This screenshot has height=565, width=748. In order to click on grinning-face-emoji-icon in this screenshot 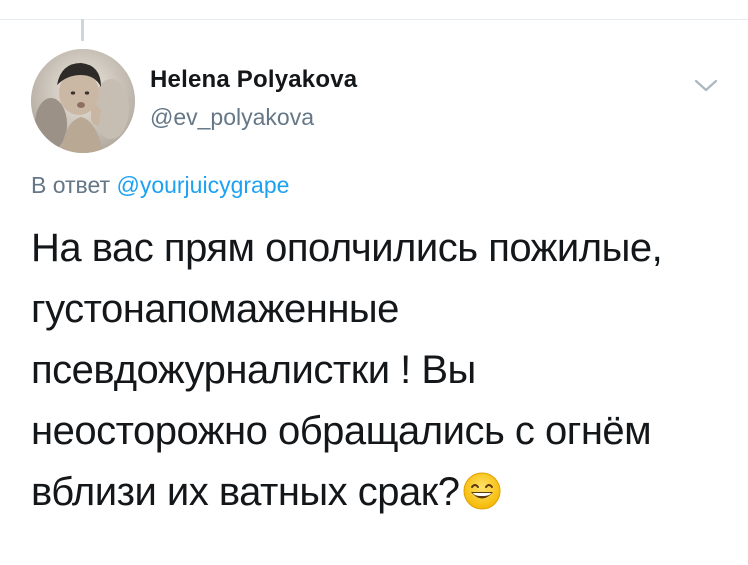, I will do `click(482, 491)`.